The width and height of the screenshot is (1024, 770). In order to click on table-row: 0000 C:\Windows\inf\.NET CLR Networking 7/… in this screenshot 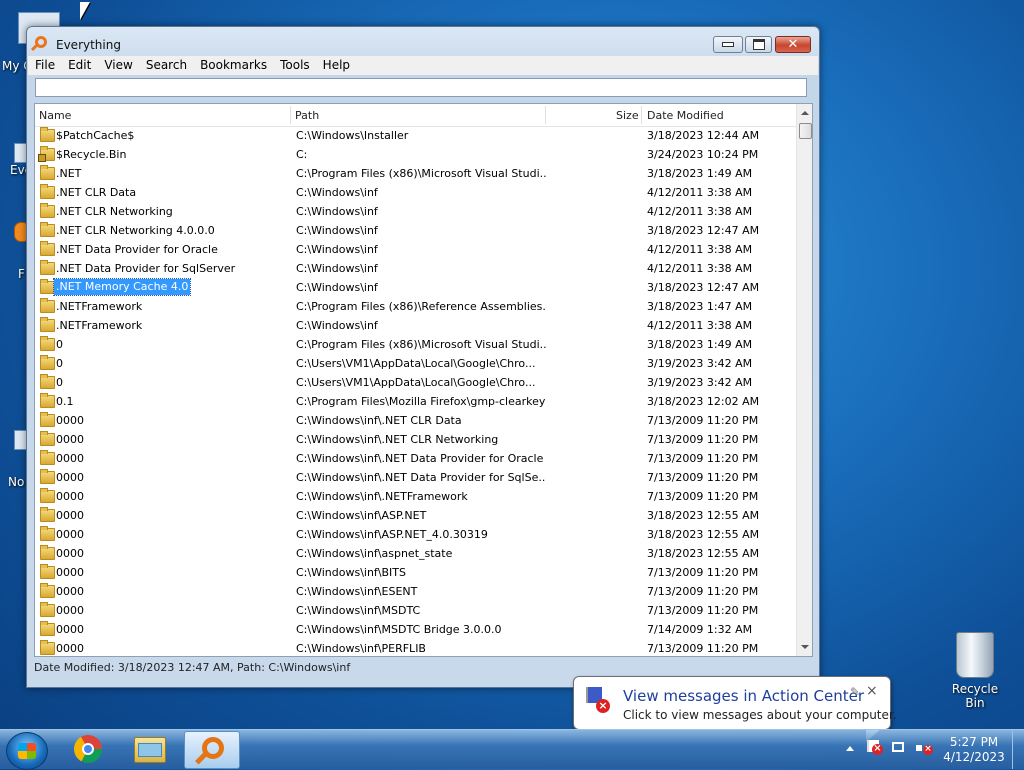, I will do `click(415, 439)`.